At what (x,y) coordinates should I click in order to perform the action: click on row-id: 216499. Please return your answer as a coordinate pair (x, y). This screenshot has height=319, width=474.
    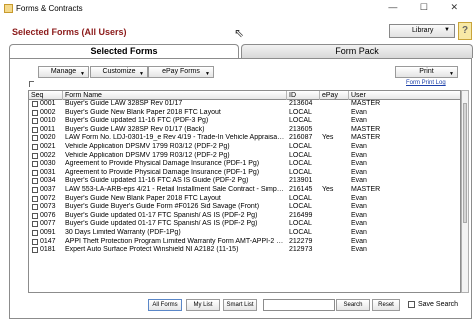
    Looking at the image, I should click on (301, 215).